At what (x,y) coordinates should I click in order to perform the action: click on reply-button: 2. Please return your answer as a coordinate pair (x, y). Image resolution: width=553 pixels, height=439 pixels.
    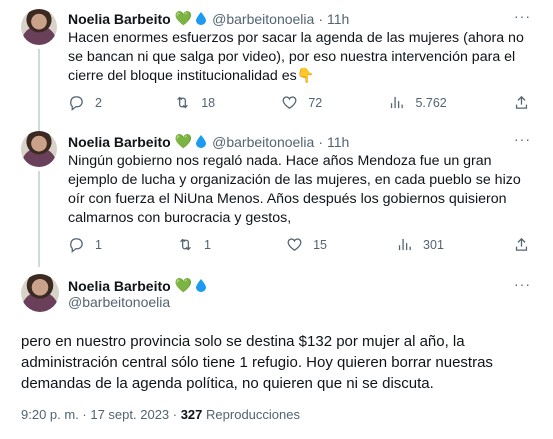
    Looking at the image, I should click on (88, 102).